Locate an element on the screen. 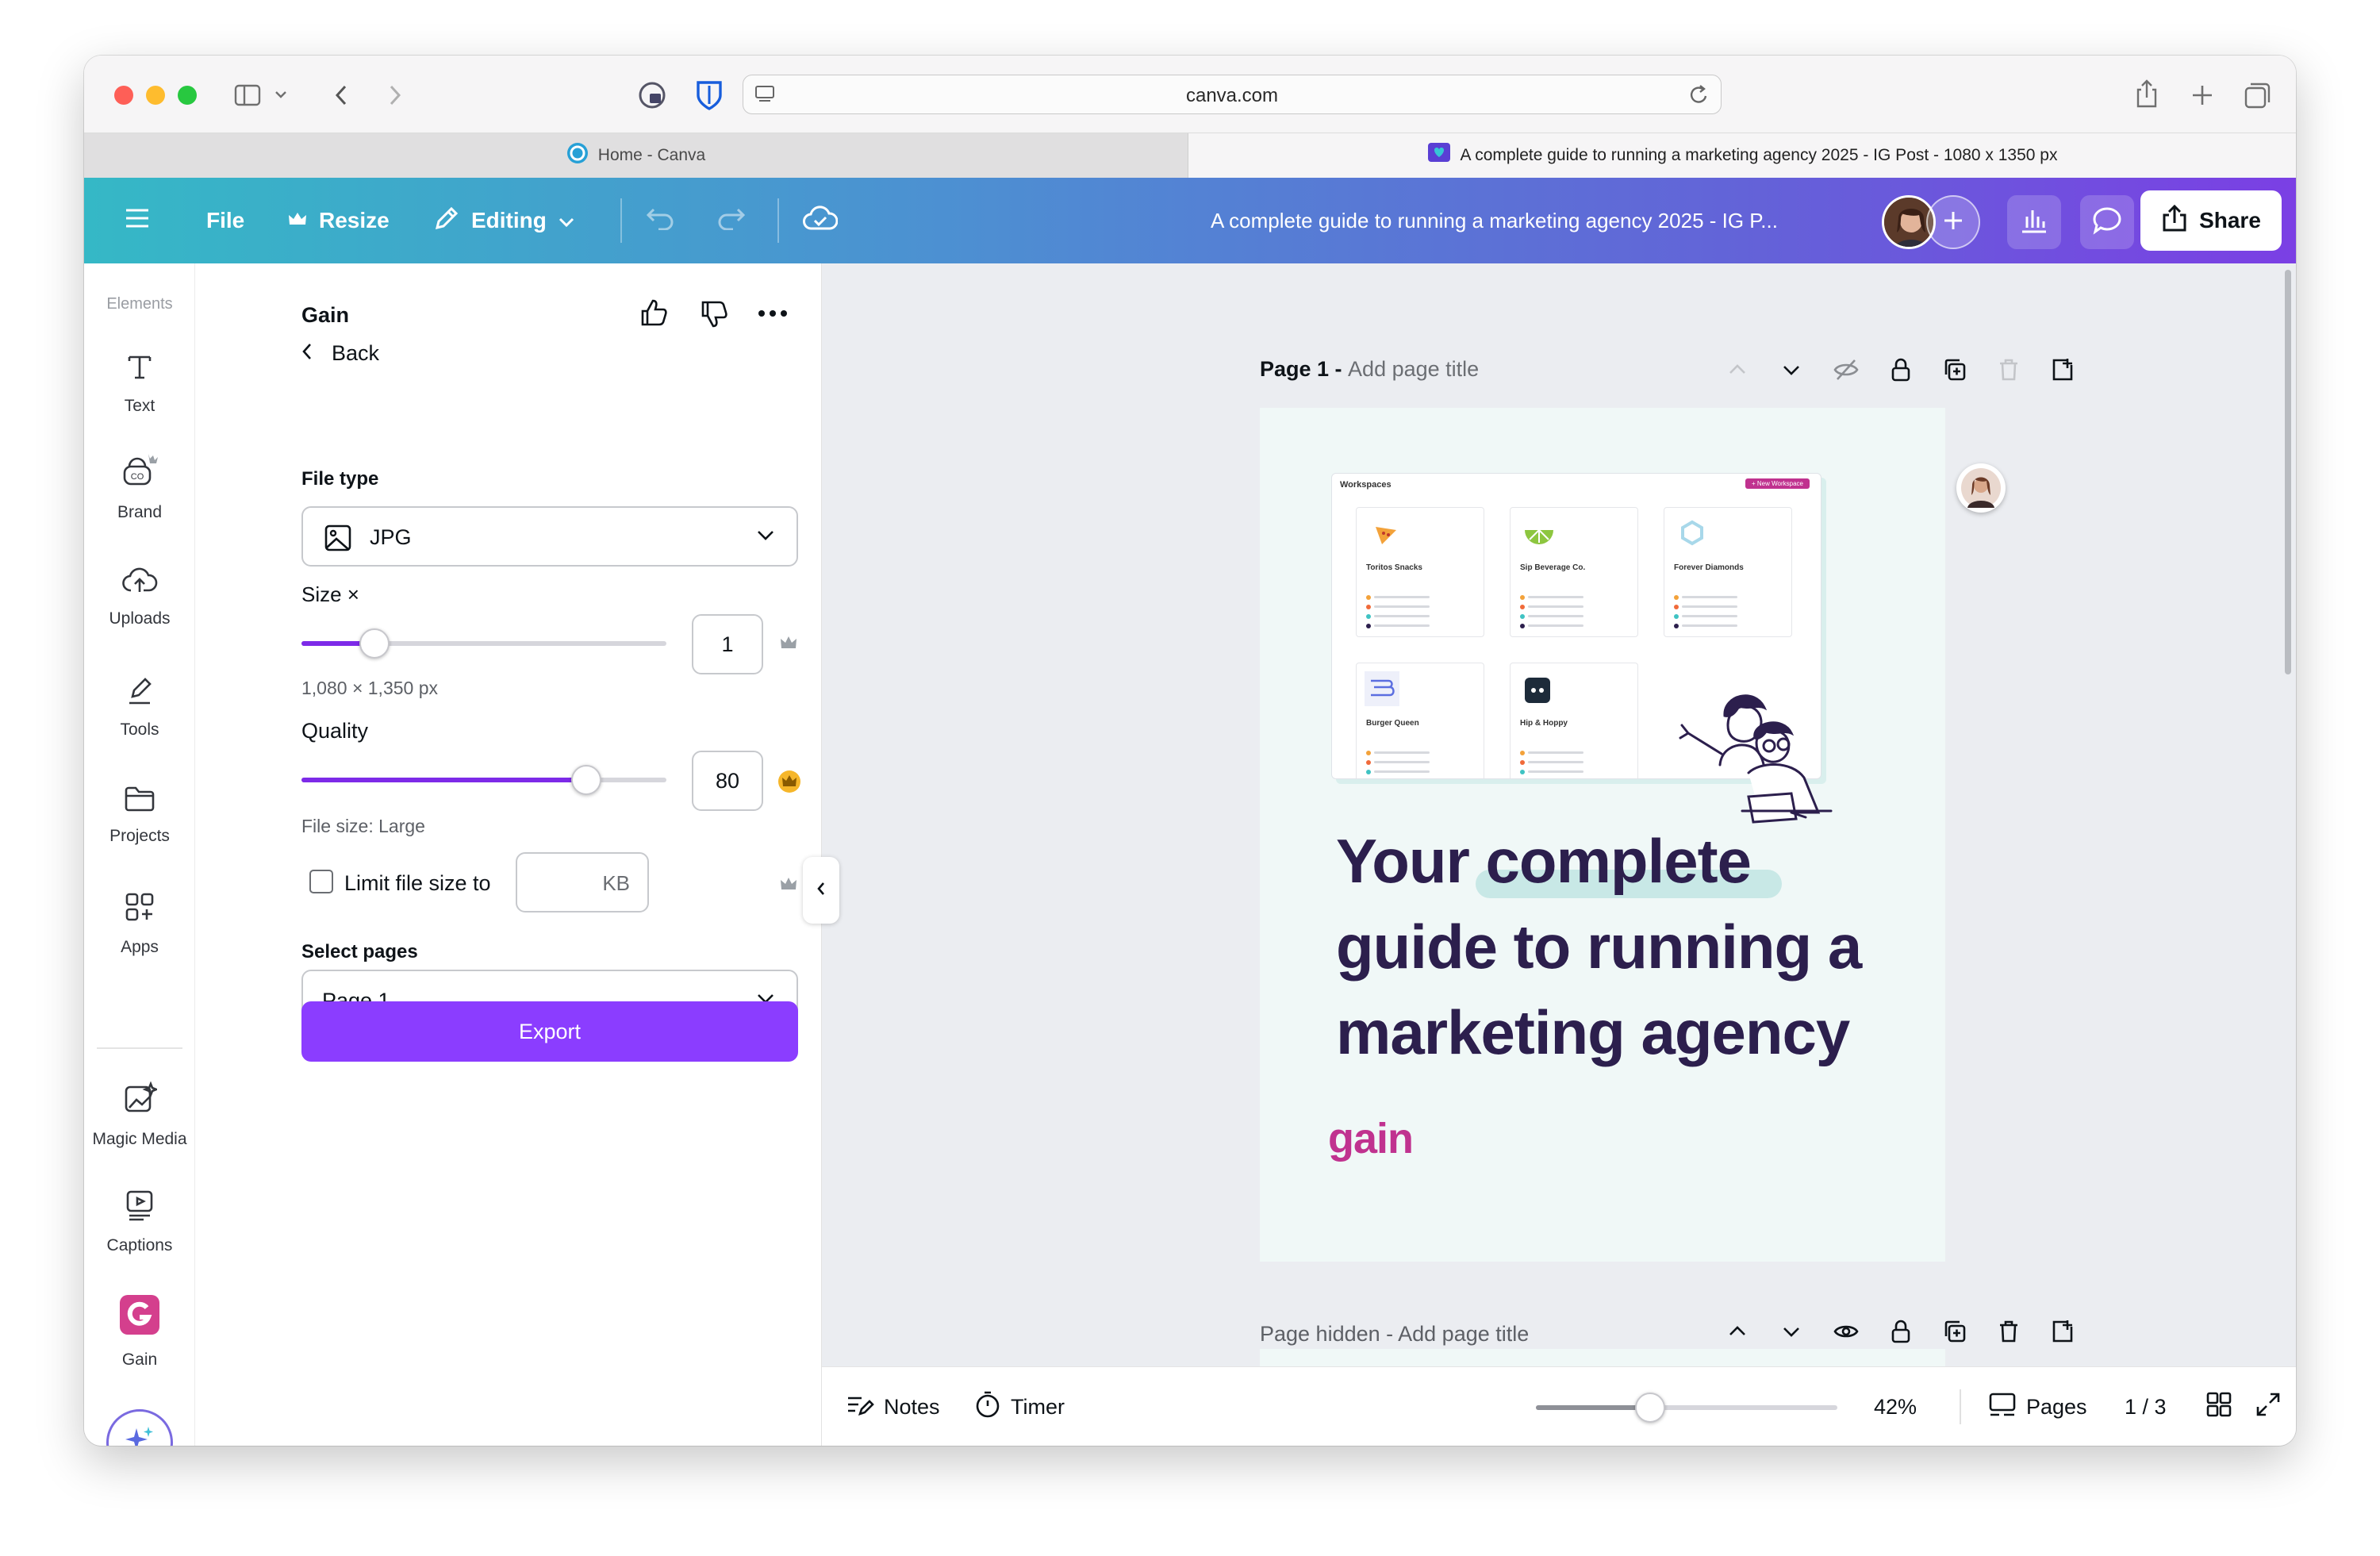 Image resolution: width=2380 pixels, height=1556 pixels. hide-page-icon is located at coordinates (1846, 372).